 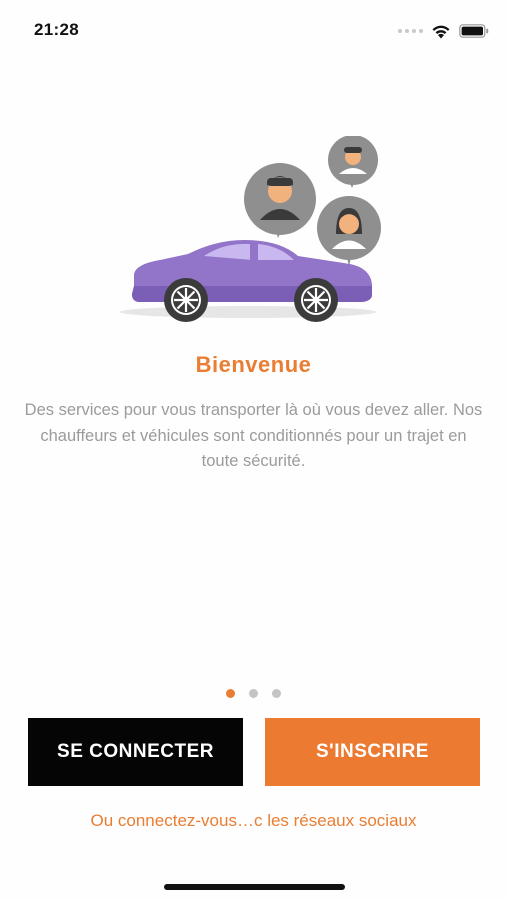 What do you see at coordinates (135, 752) in the screenshot?
I see `login-button: SE CONNECTER` at bounding box center [135, 752].